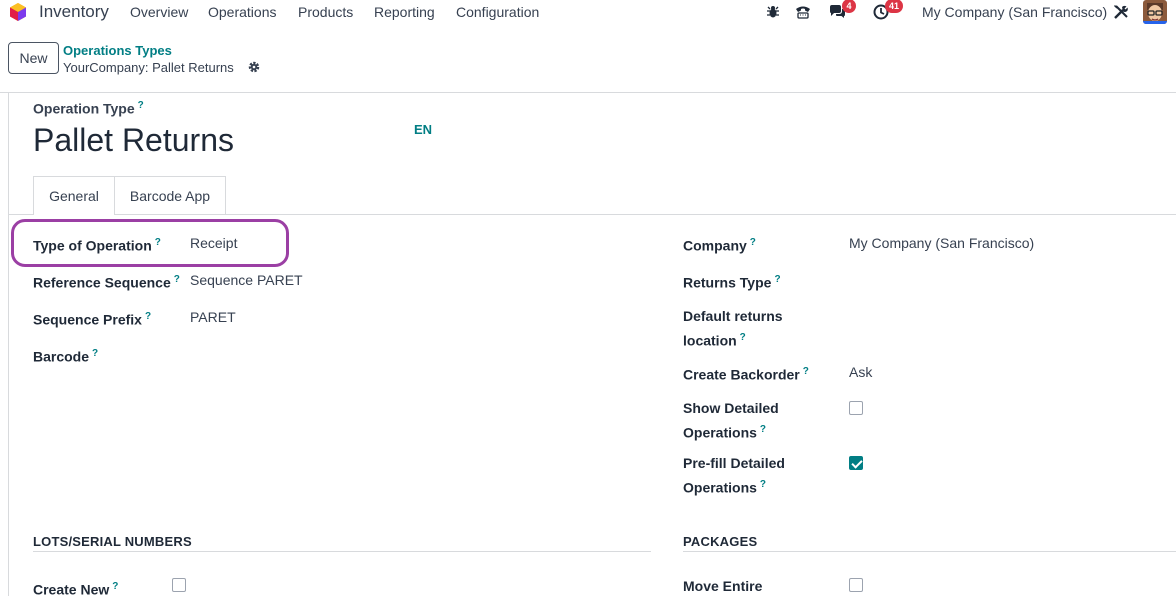 The width and height of the screenshot is (1176, 596). Describe the element at coordinates (170, 195) in the screenshot. I see `tab-barcode-app: Barcode App` at that location.